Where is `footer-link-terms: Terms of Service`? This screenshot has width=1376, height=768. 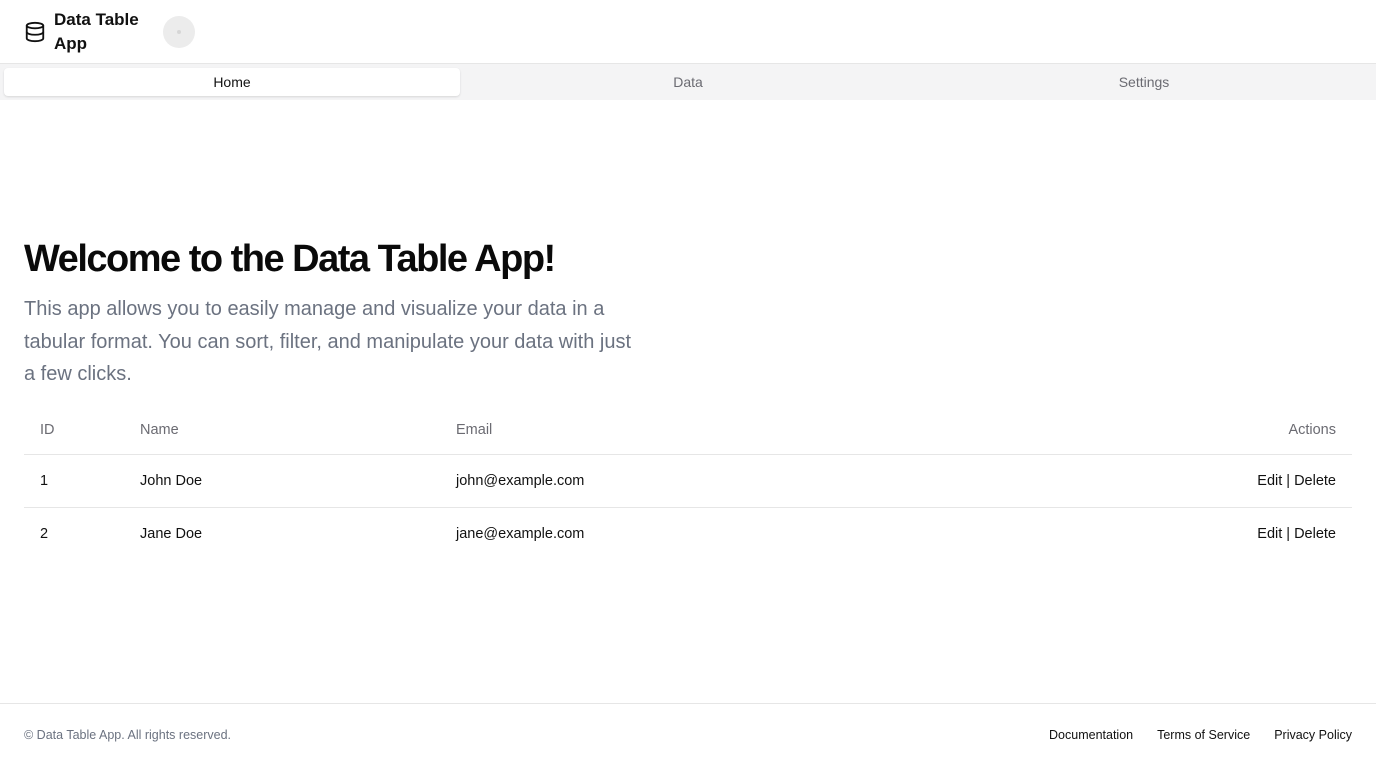
footer-link-terms: Terms of Service is located at coordinates (1203, 735).